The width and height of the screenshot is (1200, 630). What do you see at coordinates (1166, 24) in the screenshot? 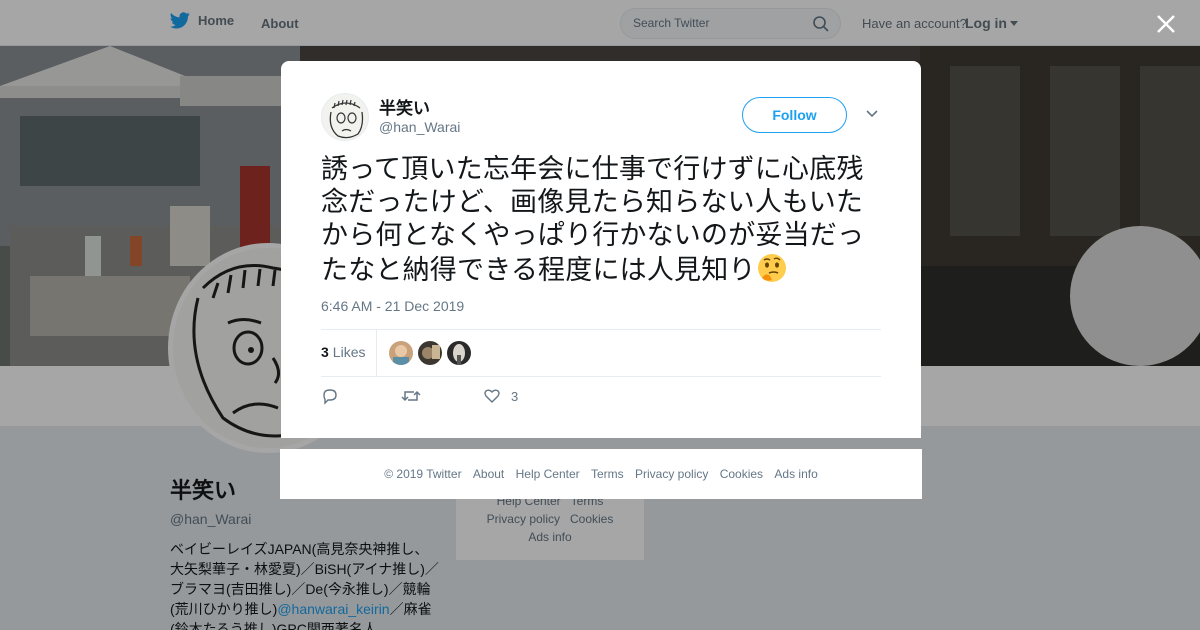
I see `close-icon` at bounding box center [1166, 24].